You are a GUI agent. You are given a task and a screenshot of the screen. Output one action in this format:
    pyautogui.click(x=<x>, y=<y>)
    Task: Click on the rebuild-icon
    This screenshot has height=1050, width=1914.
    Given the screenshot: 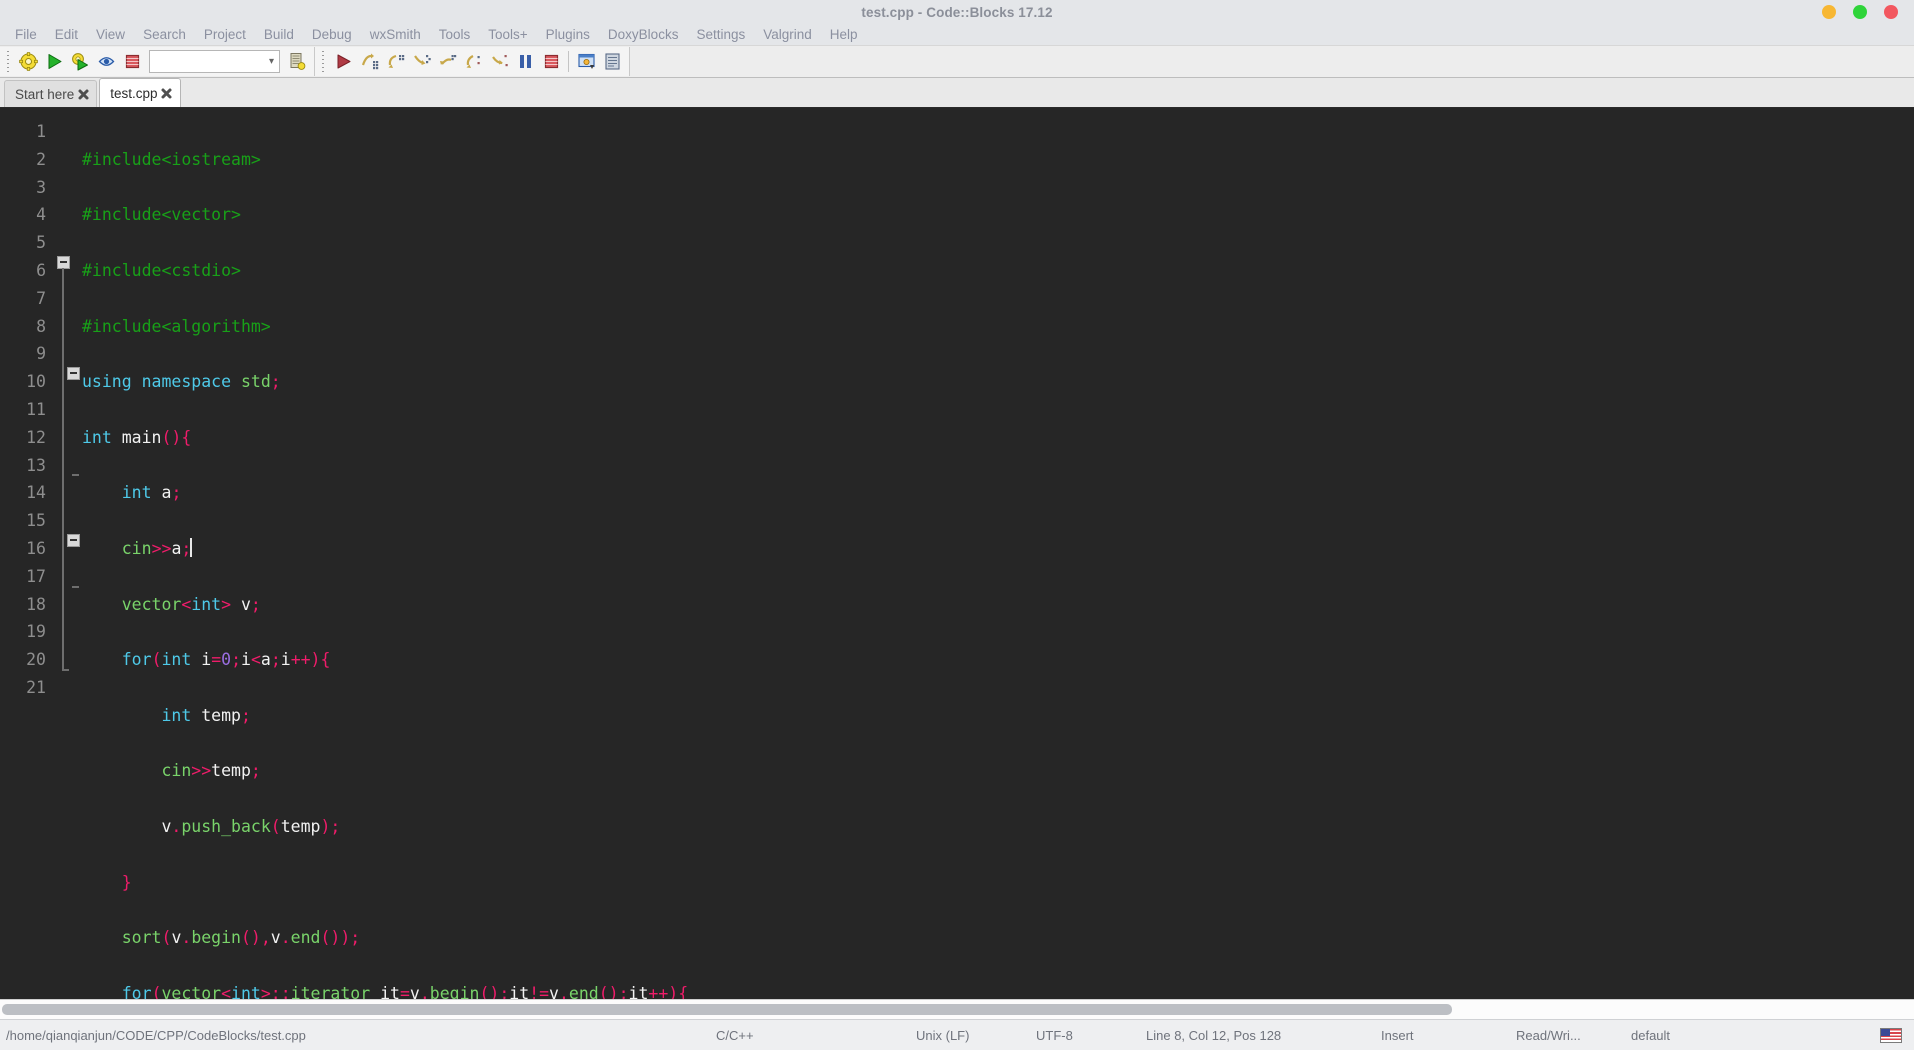 What is the action you would take?
    pyautogui.click(x=106, y=61)
    